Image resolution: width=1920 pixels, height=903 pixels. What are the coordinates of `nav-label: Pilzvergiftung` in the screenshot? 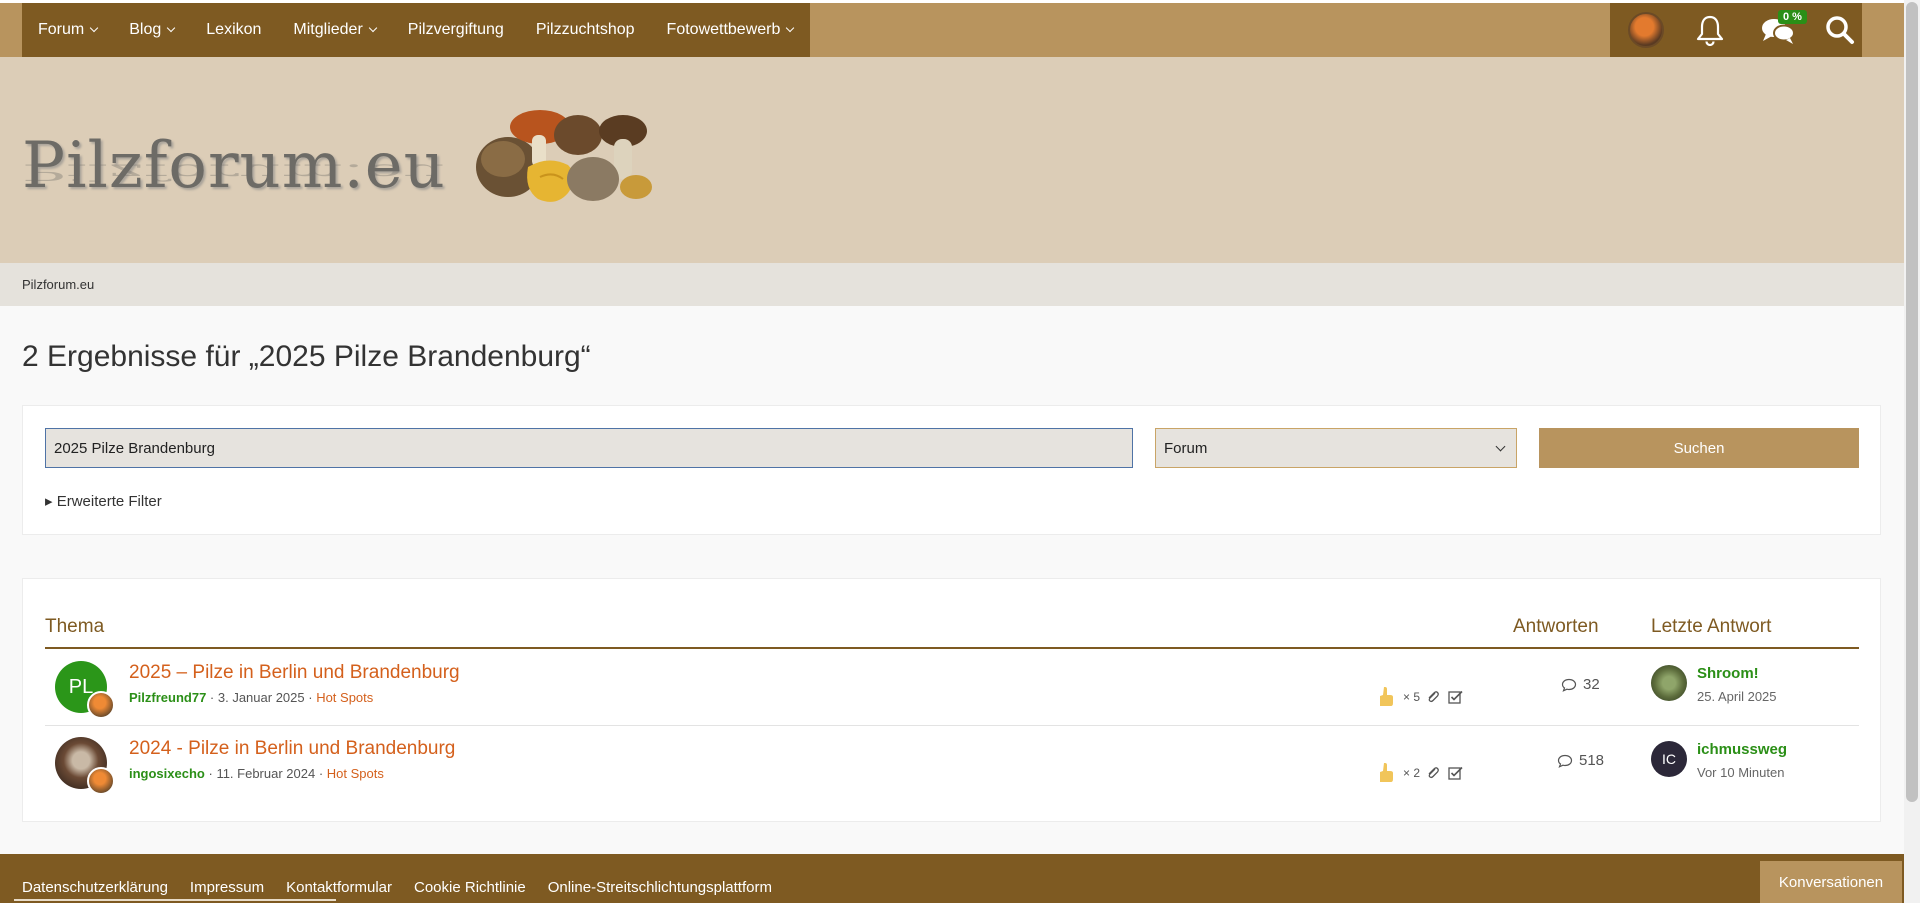 It's located at (455, 29).